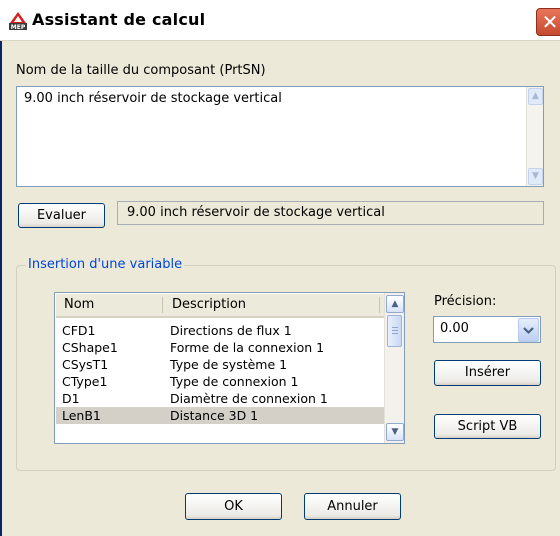  Describe the element at coordinates (81, 415) in the screenshot. I see `row-name: LenB1` at that location.